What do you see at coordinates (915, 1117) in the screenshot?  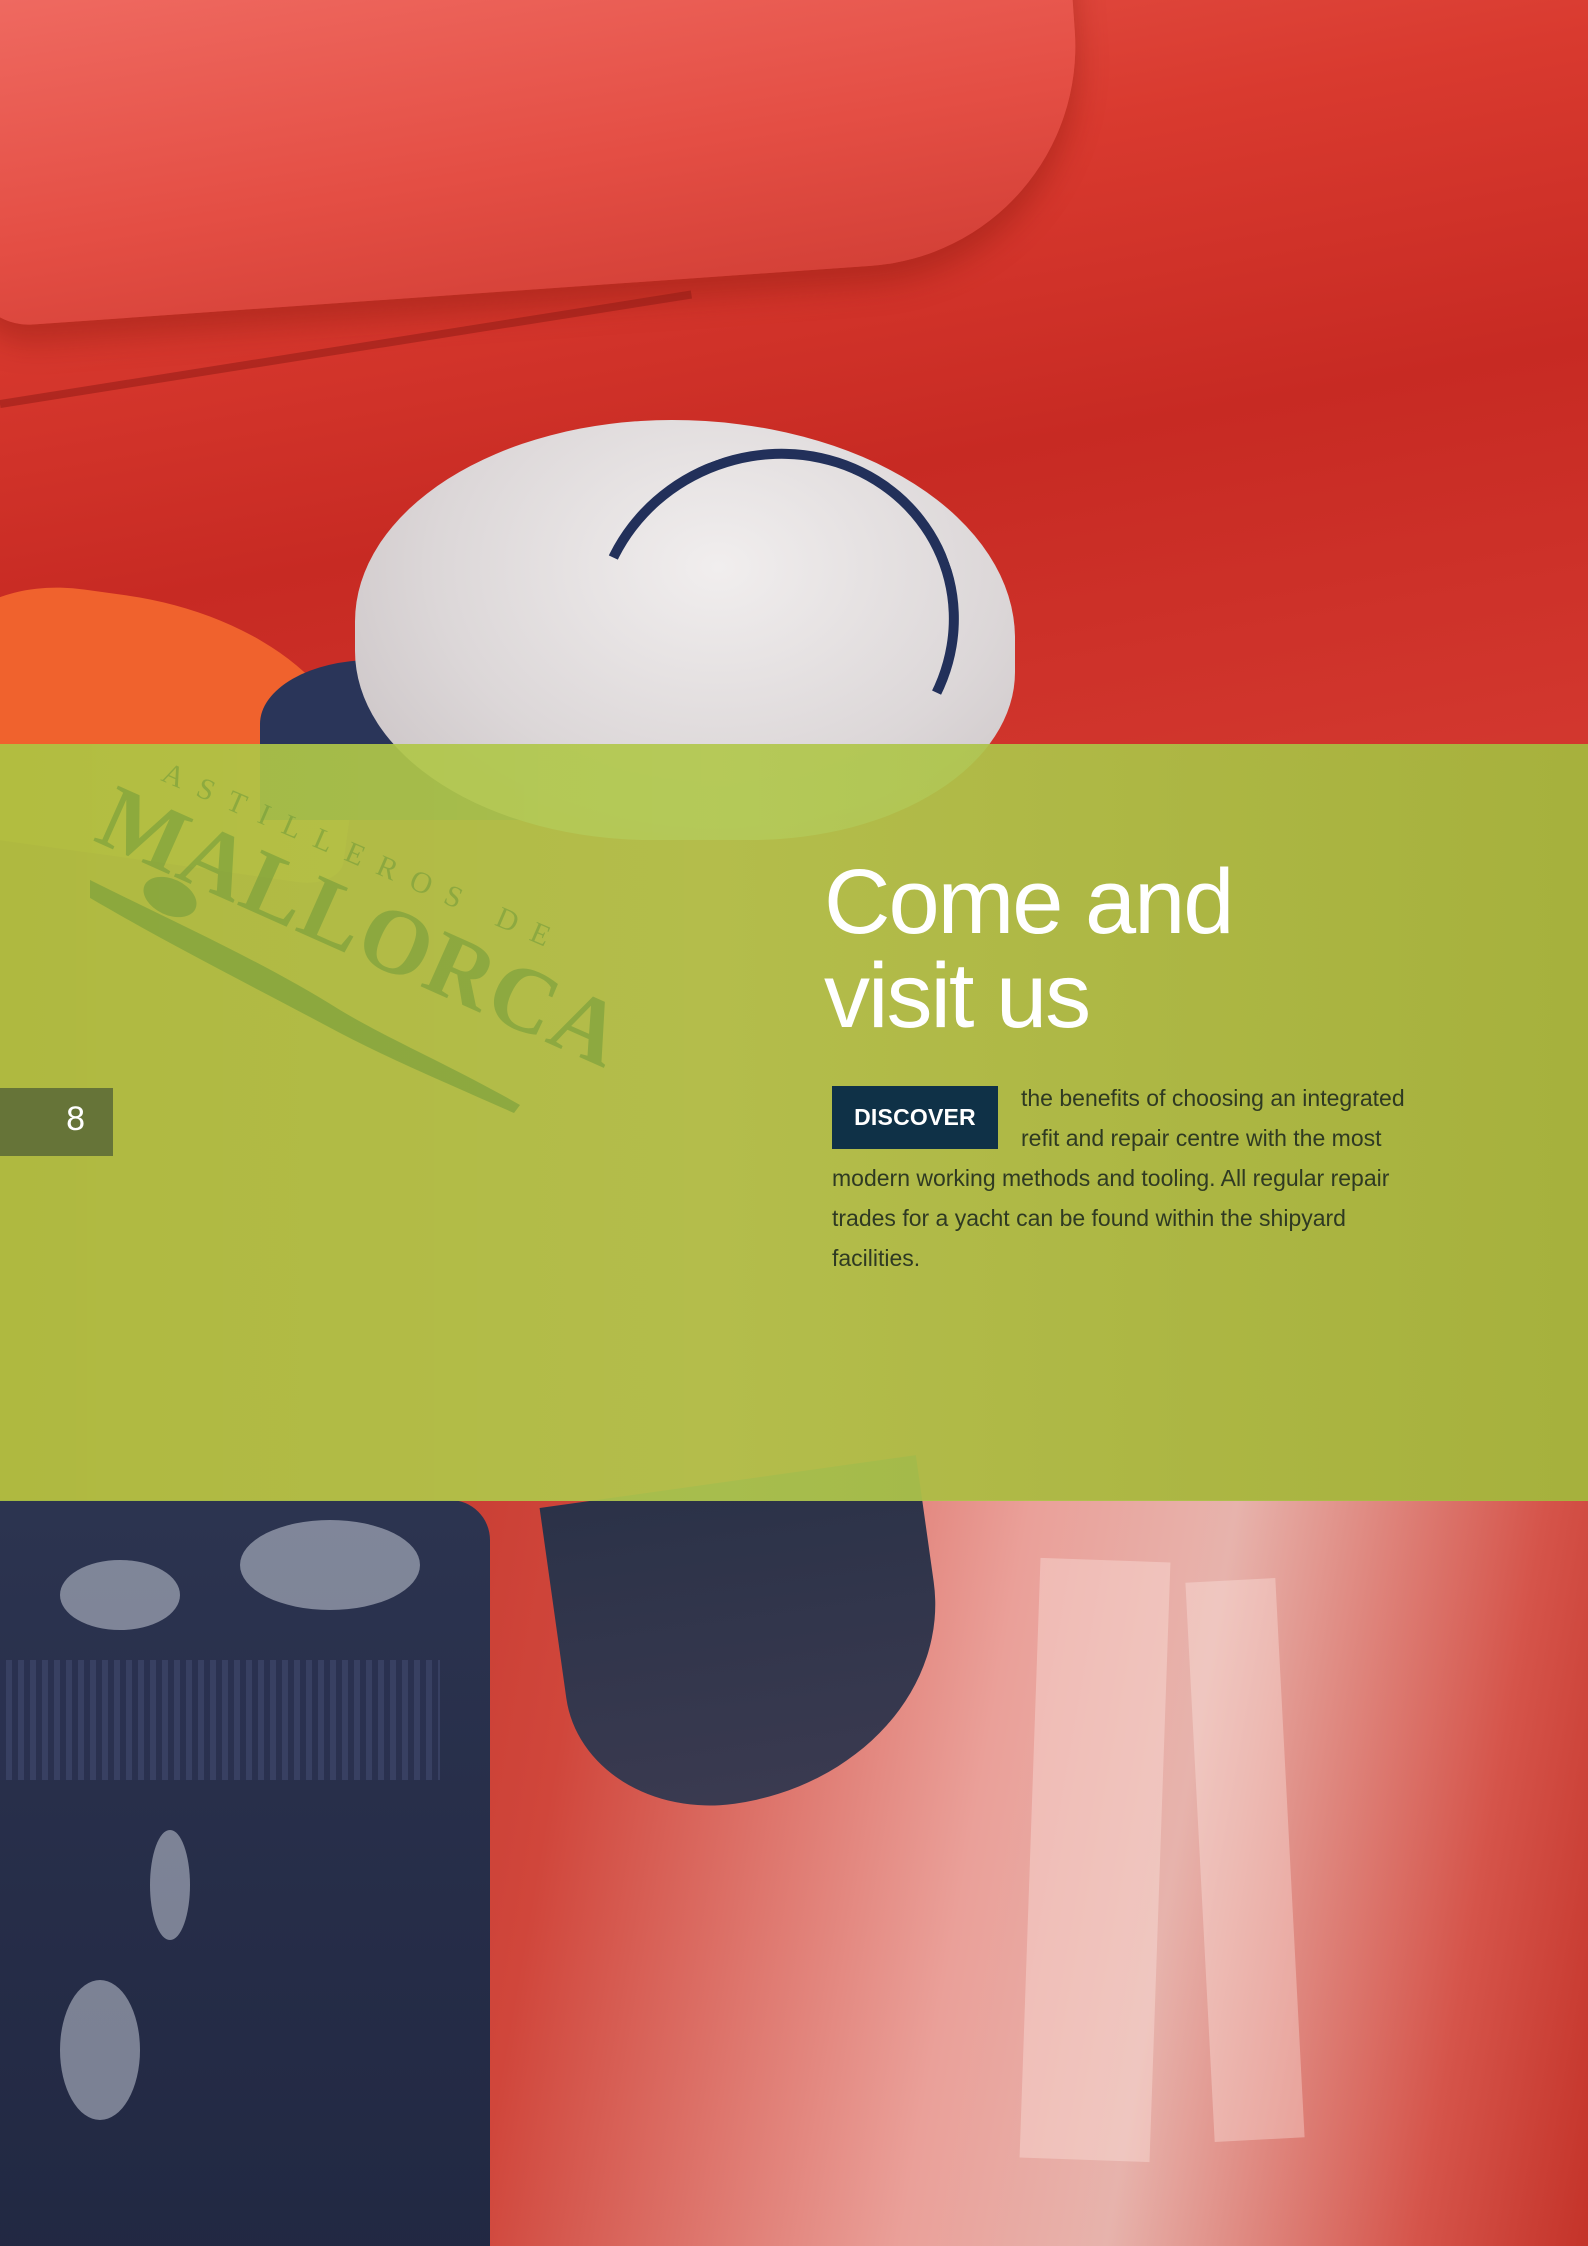 I see `discover-button: DISCOVER` at bounding box center [915, 1117].